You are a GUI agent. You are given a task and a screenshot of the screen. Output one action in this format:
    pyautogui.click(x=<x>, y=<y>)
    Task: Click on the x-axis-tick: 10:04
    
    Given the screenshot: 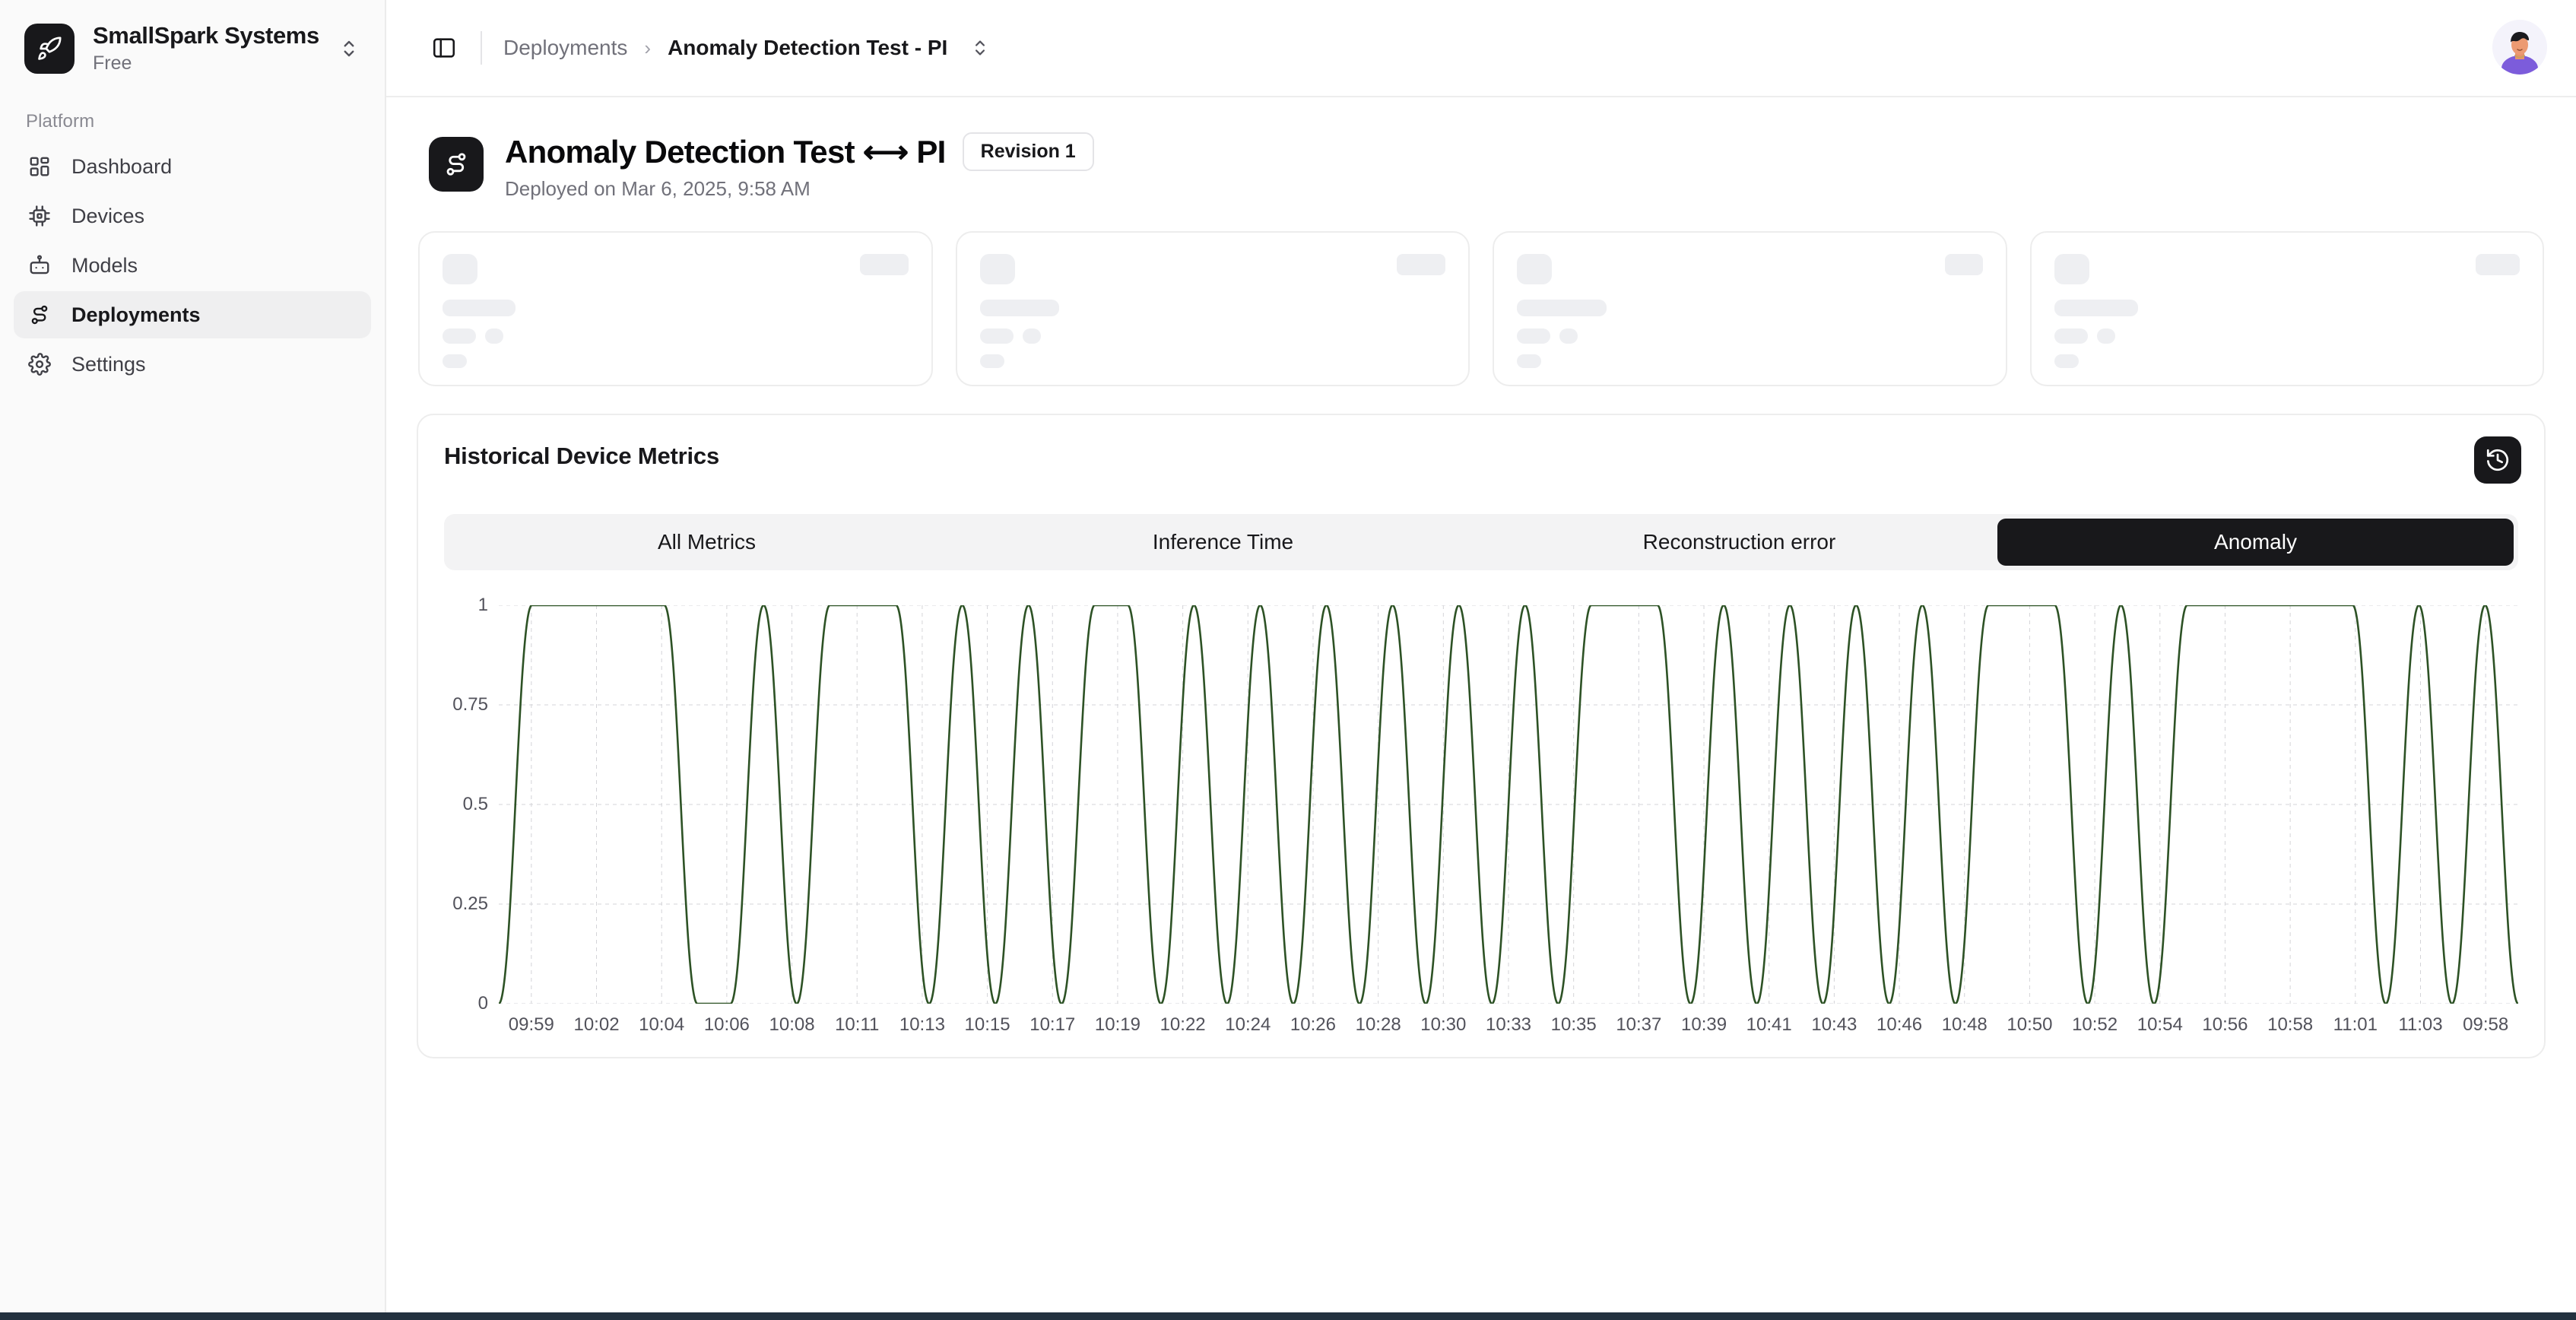 What is the action you would take?
    pyautogui.click(x=662, y=1025)
    